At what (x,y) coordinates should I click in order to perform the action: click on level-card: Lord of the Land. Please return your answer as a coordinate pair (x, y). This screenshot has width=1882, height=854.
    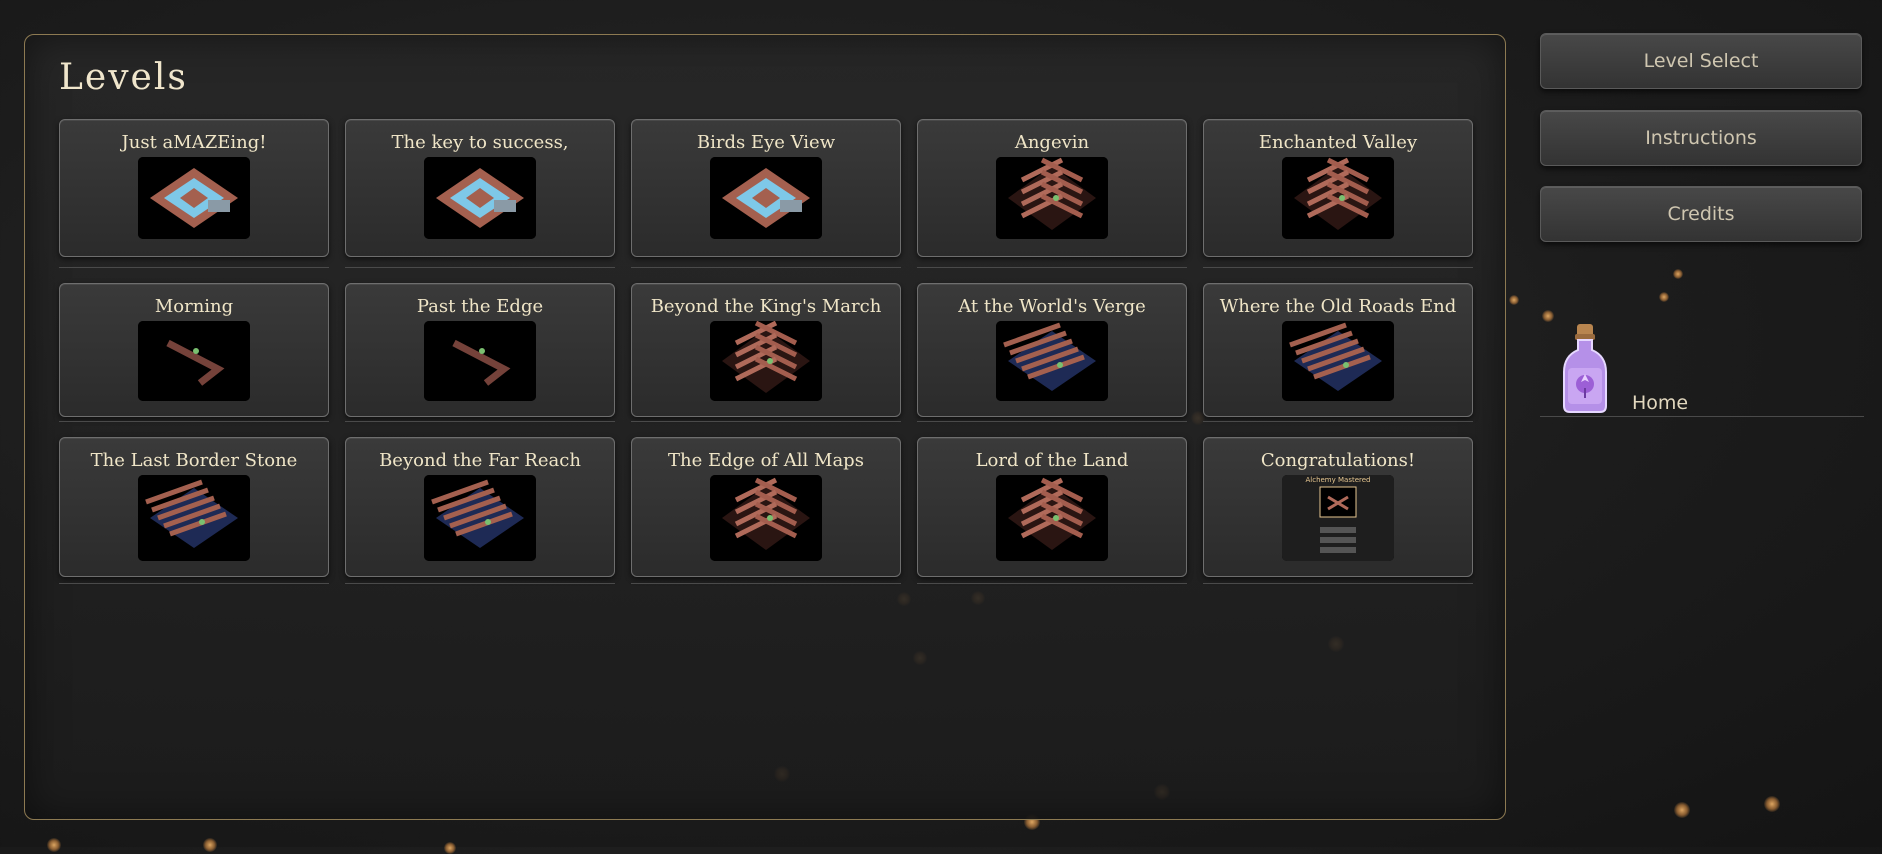
    Looking at the image, I should click on (1052, 507).